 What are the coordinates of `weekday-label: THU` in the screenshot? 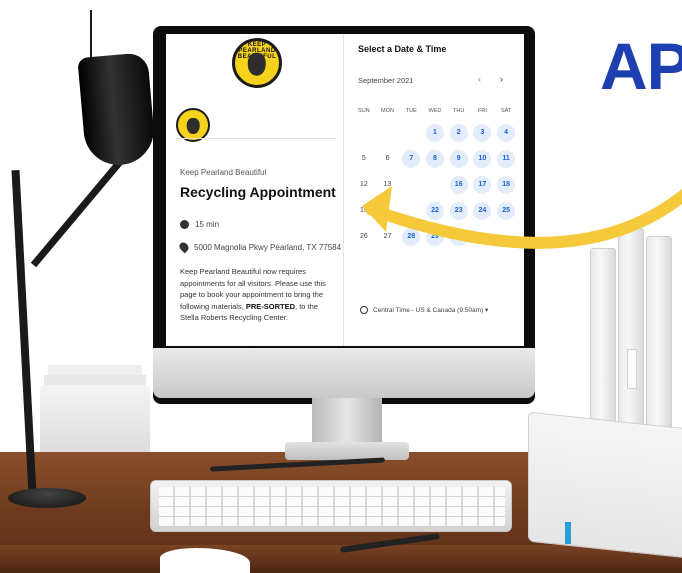 It's located at (459, 111).